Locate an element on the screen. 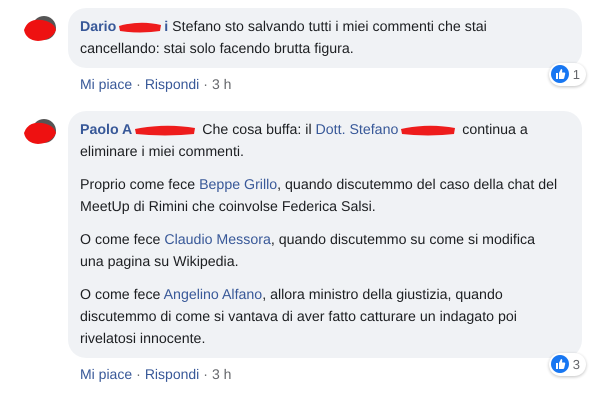 The height and width of the screenshot is (403, 600). reaction-count: 1 is located at coordinates (576, 75).